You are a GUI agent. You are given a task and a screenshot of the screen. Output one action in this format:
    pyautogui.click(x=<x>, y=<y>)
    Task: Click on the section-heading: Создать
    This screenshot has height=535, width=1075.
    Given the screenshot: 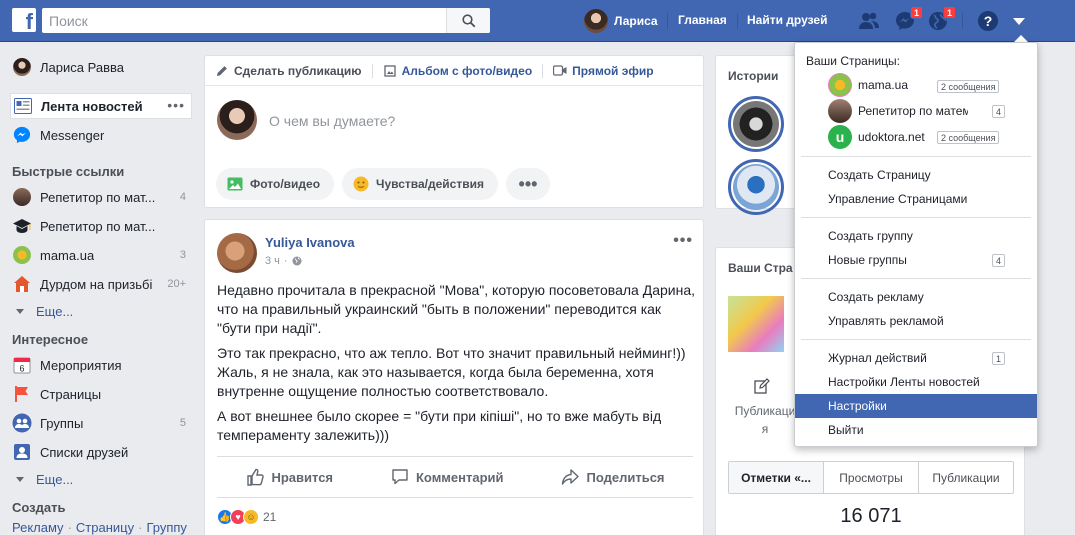 What is the action you would take?
    pyautogui.click(x=39, y=507)
    